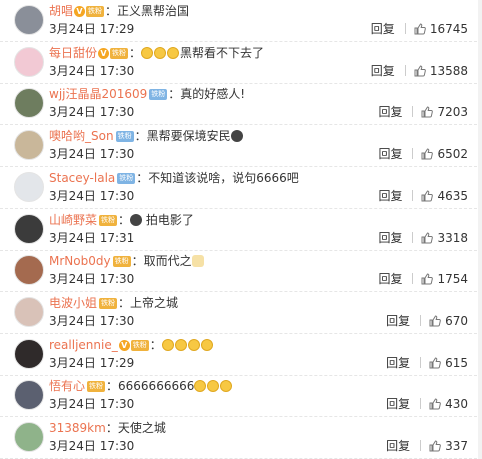 The height and width of the screenshot is (459, 482). Describe the element at coordinates (135, 428) in the screenshot. I see `comment-text: ：天使之城` at that location.